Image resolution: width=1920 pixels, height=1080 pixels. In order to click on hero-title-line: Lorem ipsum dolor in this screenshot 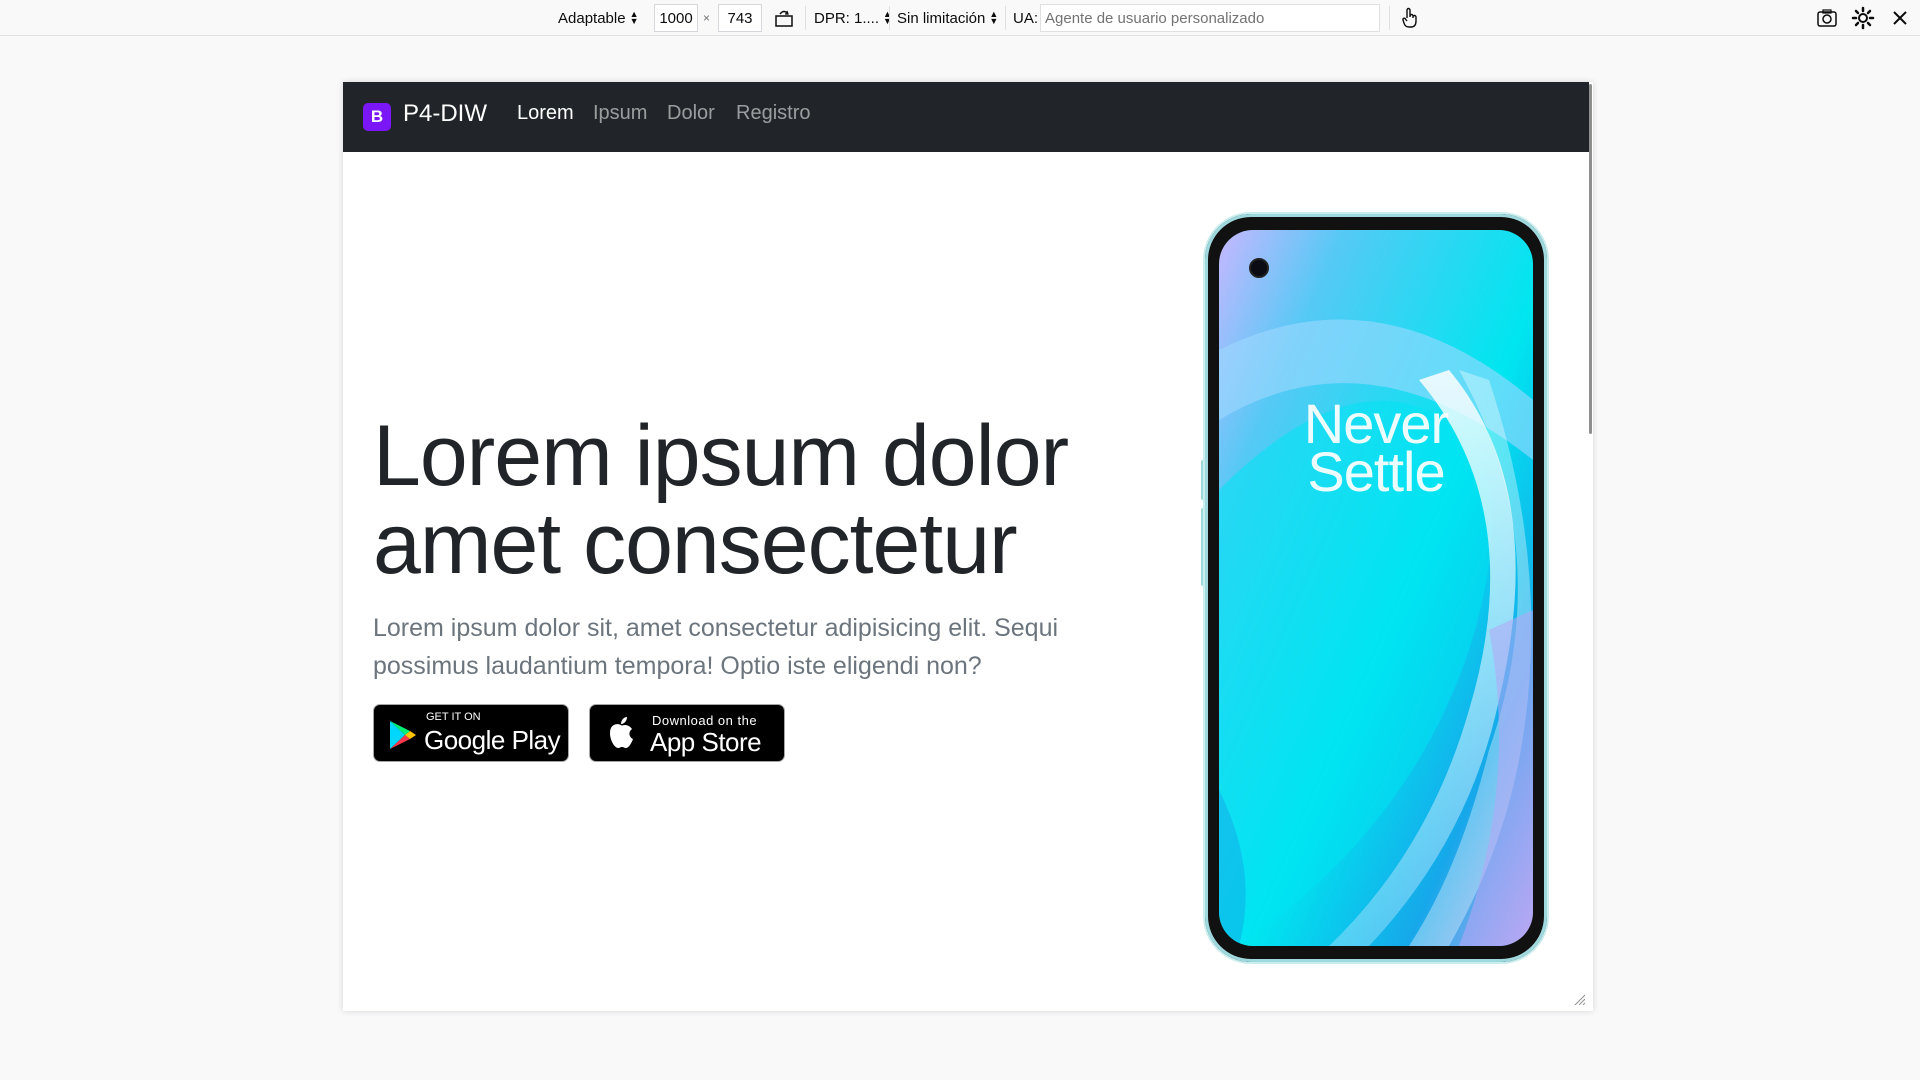, I will do `click(721, 456)`.